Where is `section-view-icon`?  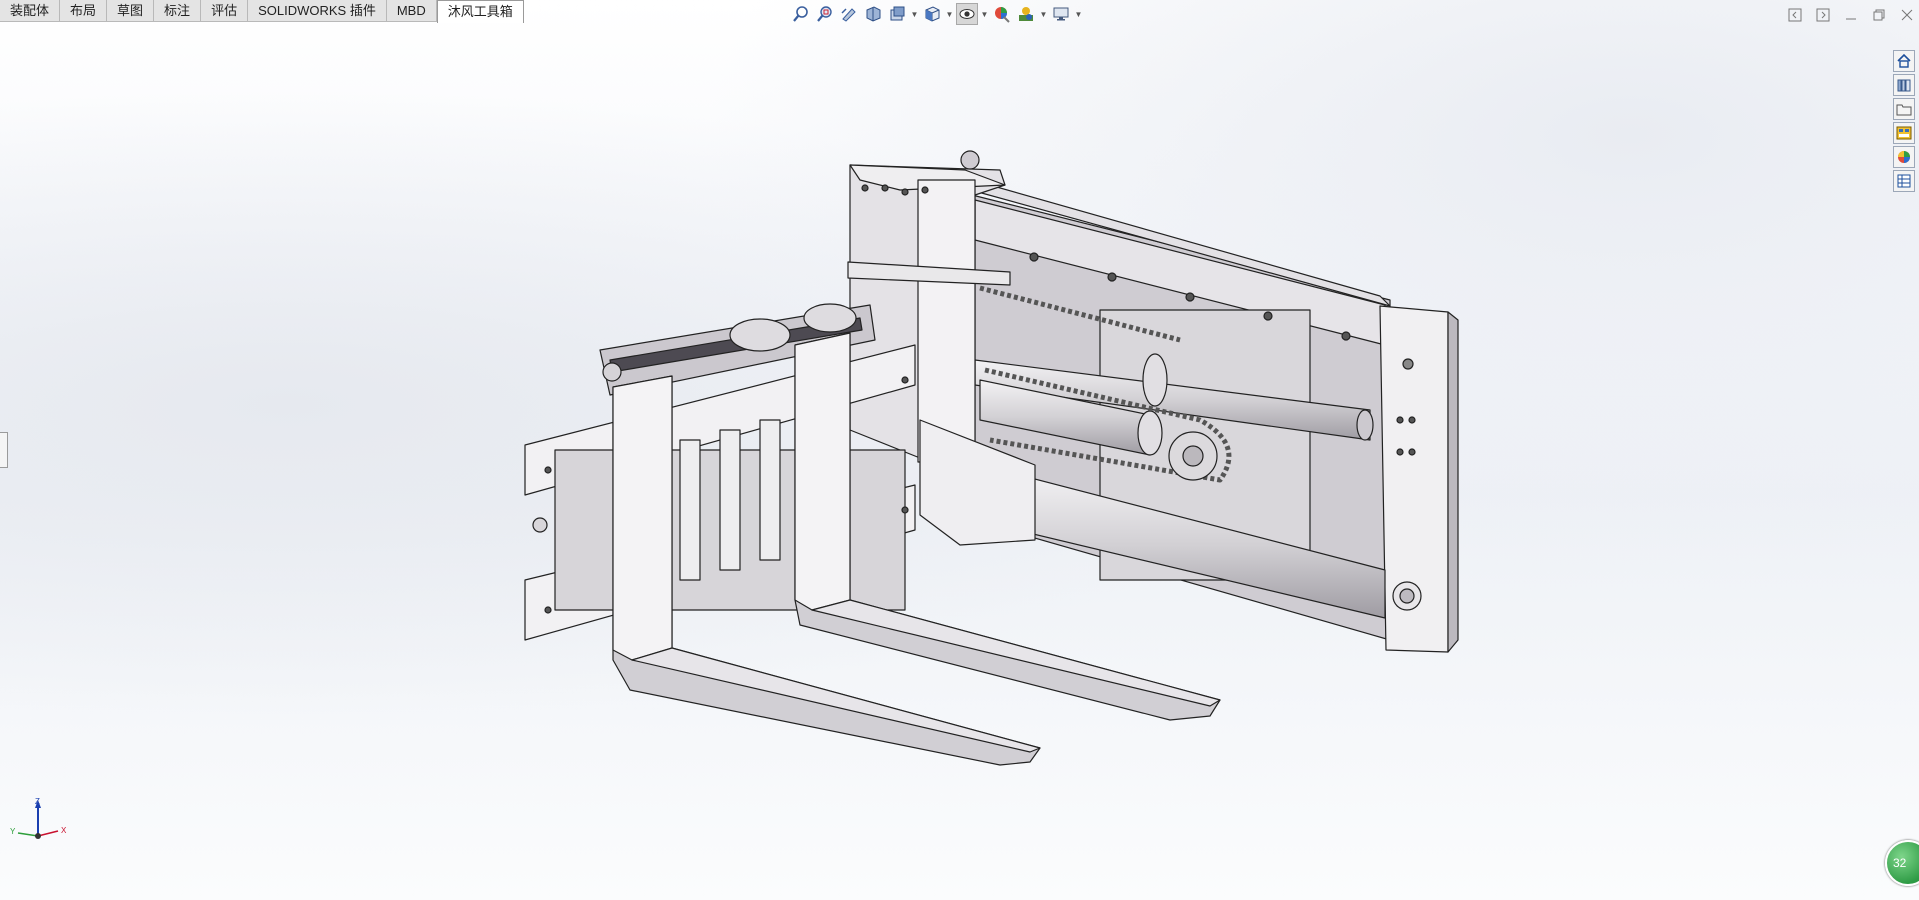 section-view-icon is located at coordinates (873, 14).